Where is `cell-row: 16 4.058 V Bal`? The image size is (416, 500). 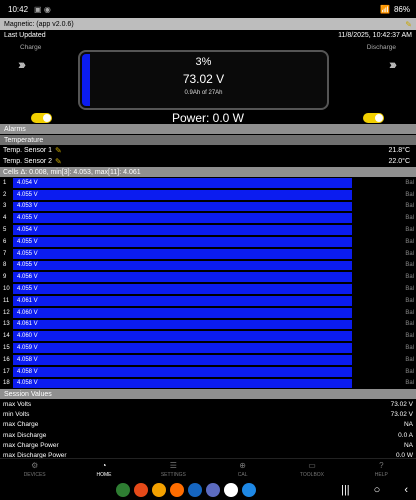 cell-row: 16 4.058 V Bal is located at coordinates (208, 360).